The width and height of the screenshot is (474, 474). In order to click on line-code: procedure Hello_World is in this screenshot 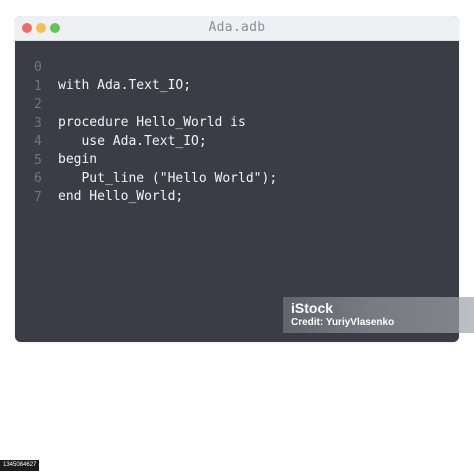, I will do `click(152, 122)`.